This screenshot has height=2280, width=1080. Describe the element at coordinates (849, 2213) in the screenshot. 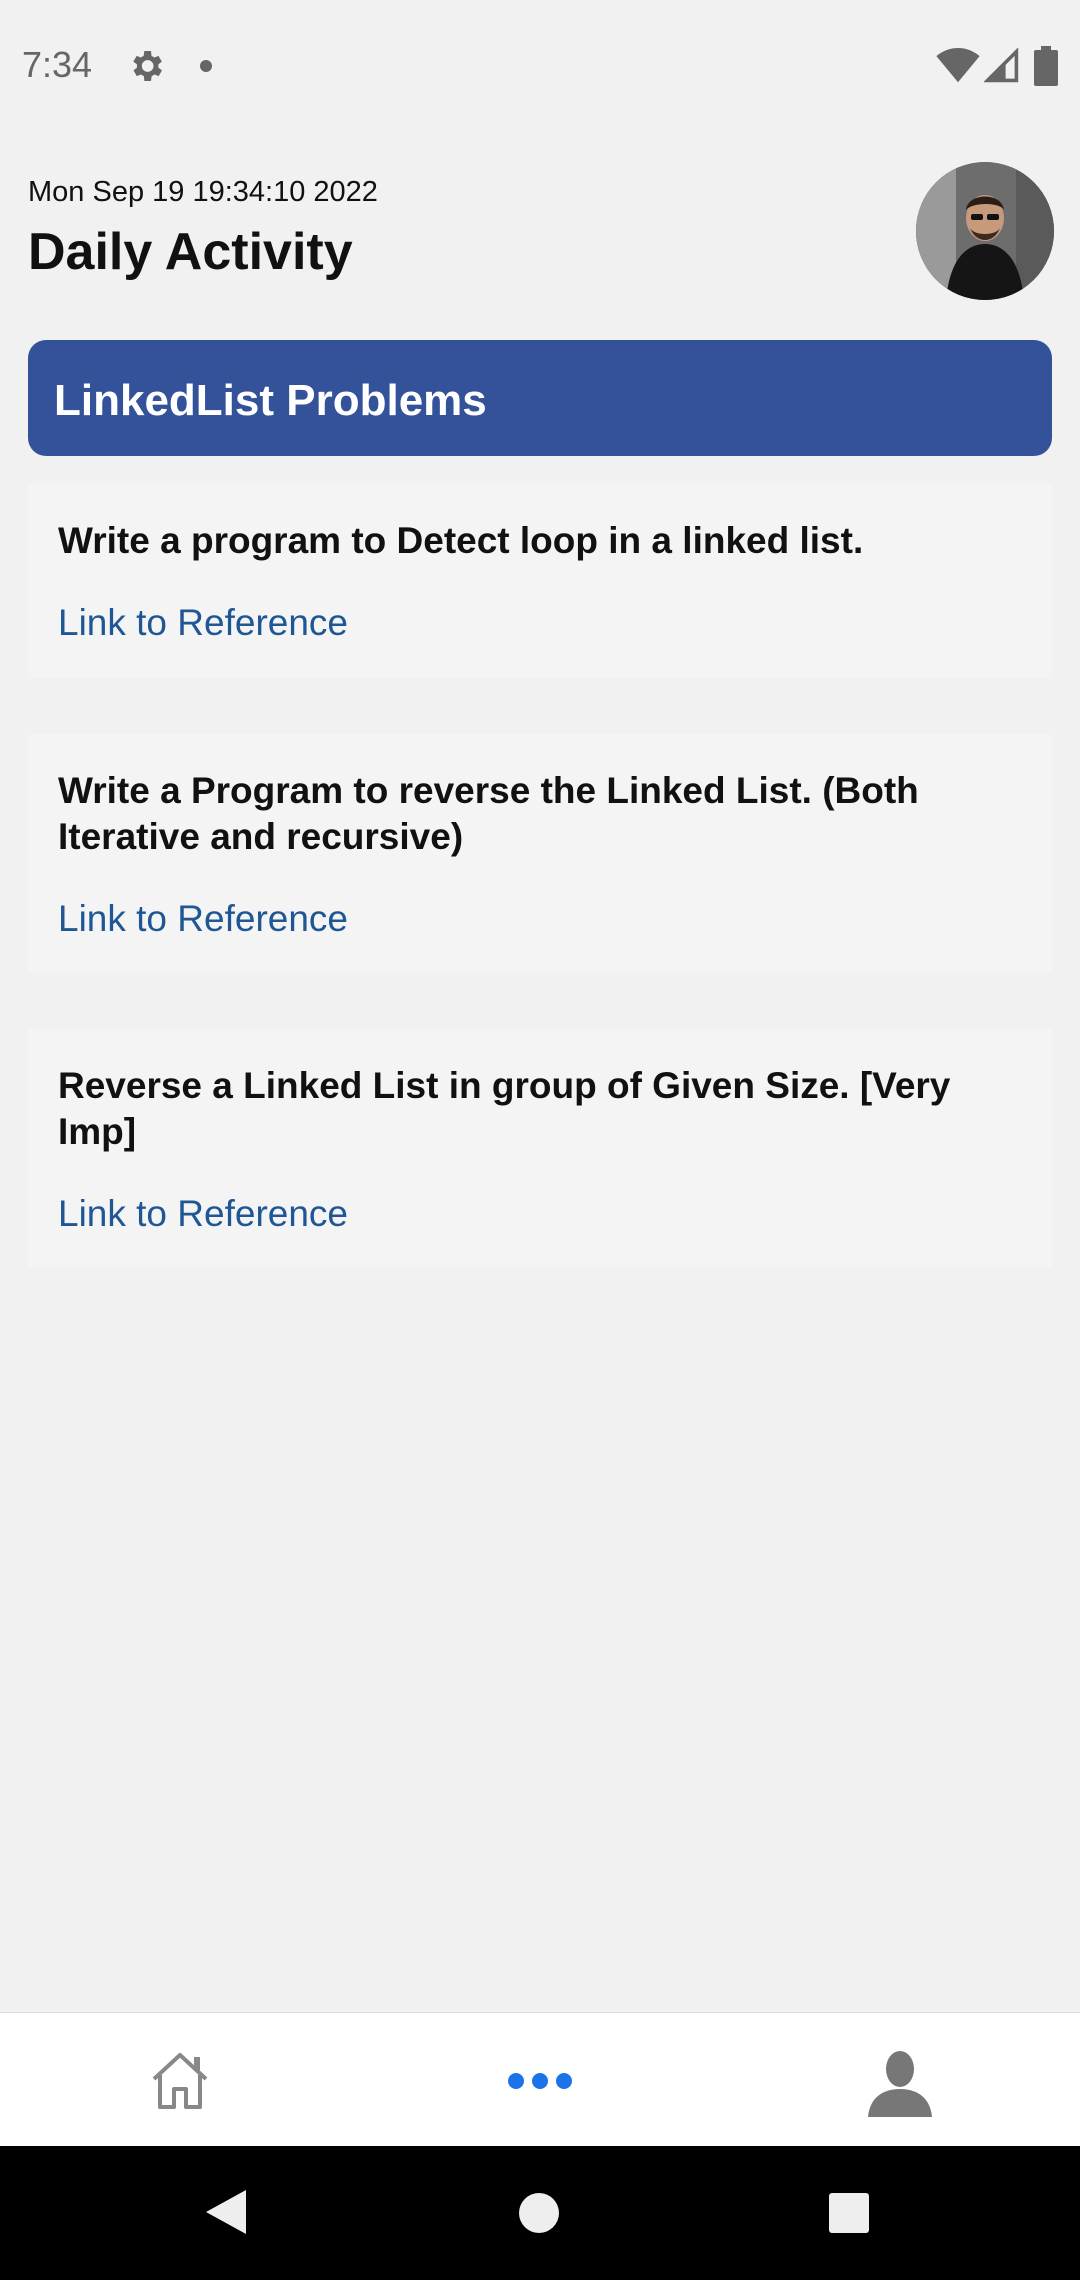

I see `recents-icon` at that location.